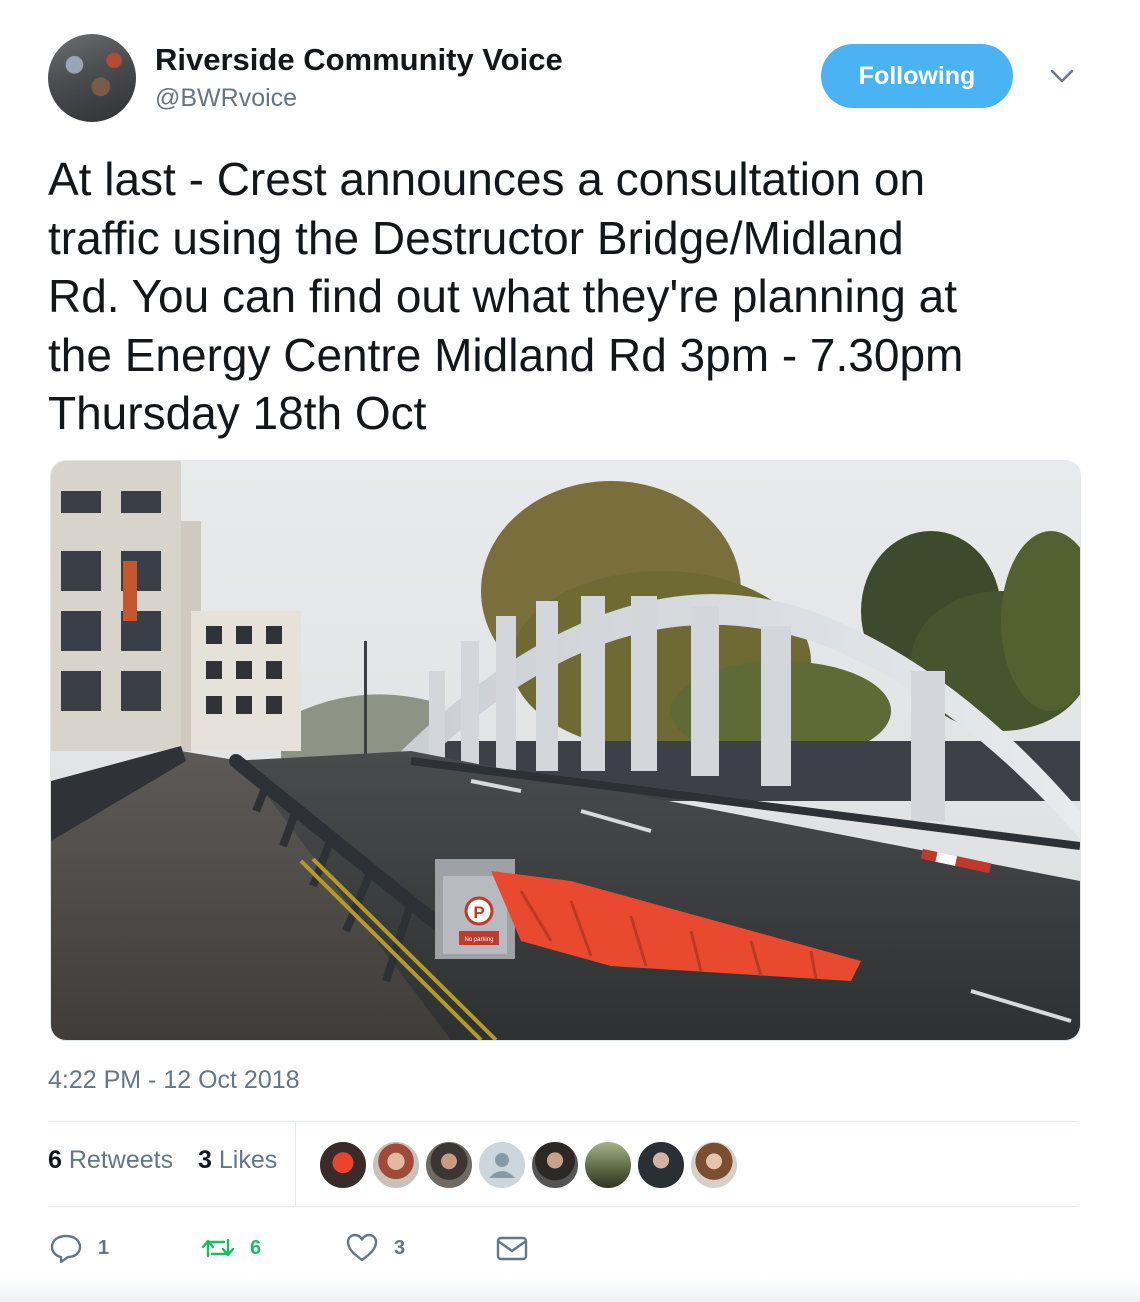 The height and width of the screenshot is (1302, 1140). Describe the element at coordinates (66, 1249) in the screenshot. I see `reply-icon` at that location.